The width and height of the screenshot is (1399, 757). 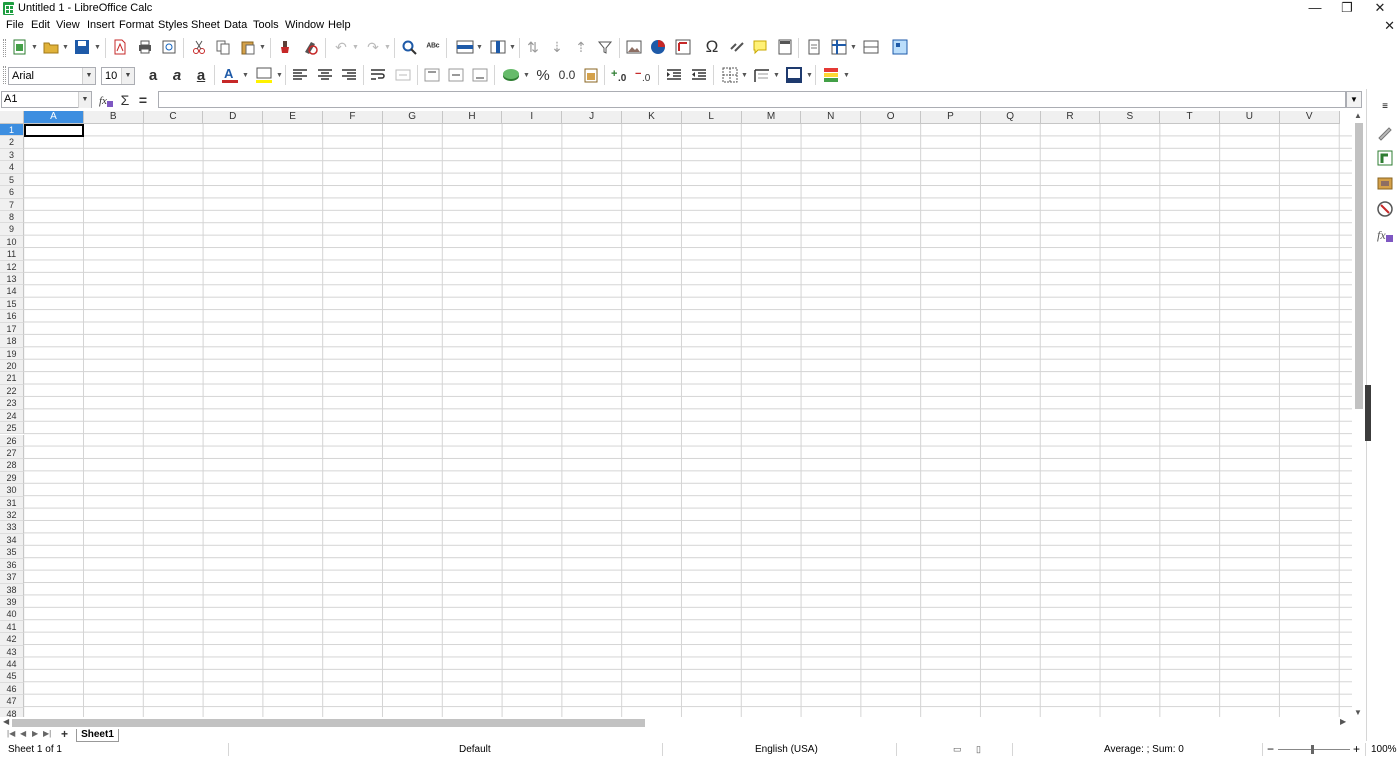 I want to click on navigator-icon, so click(x=1385, y=209).